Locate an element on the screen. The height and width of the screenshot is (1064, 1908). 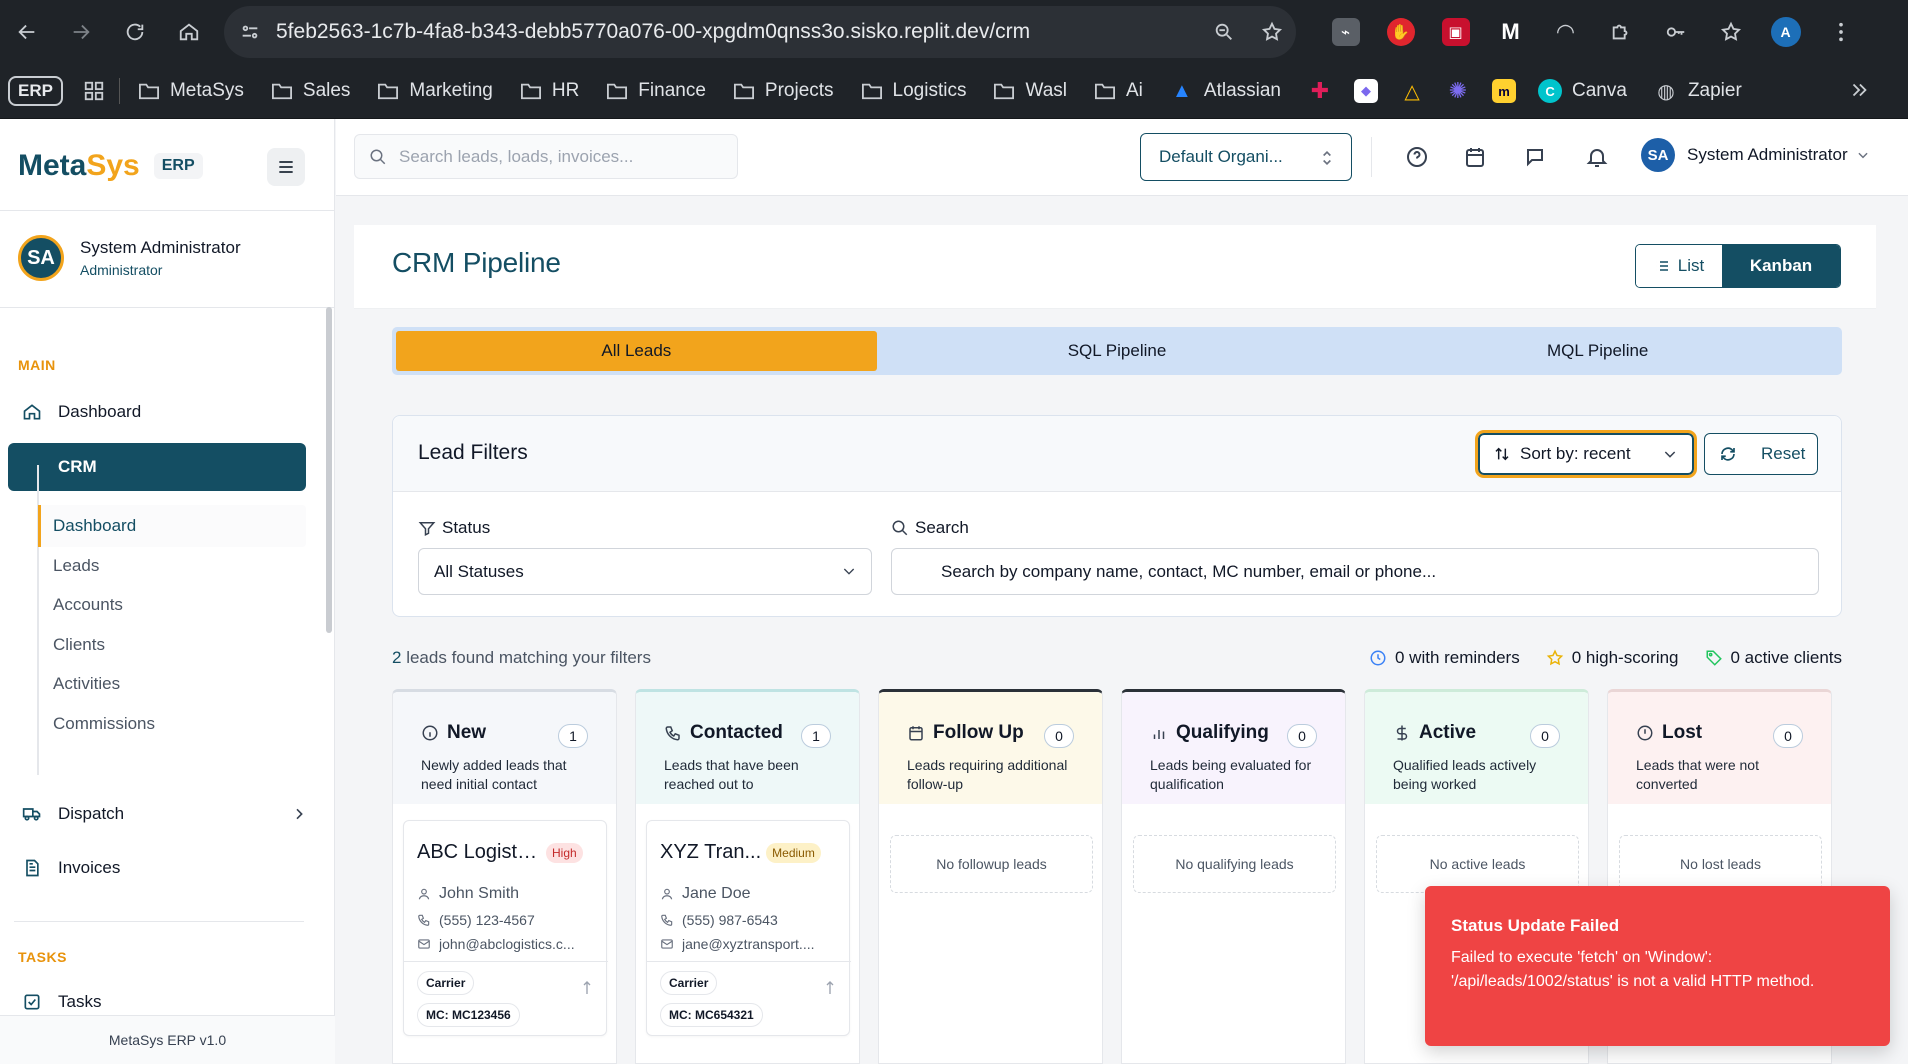
list-view-button: List is located at coordinates (1679, 266).